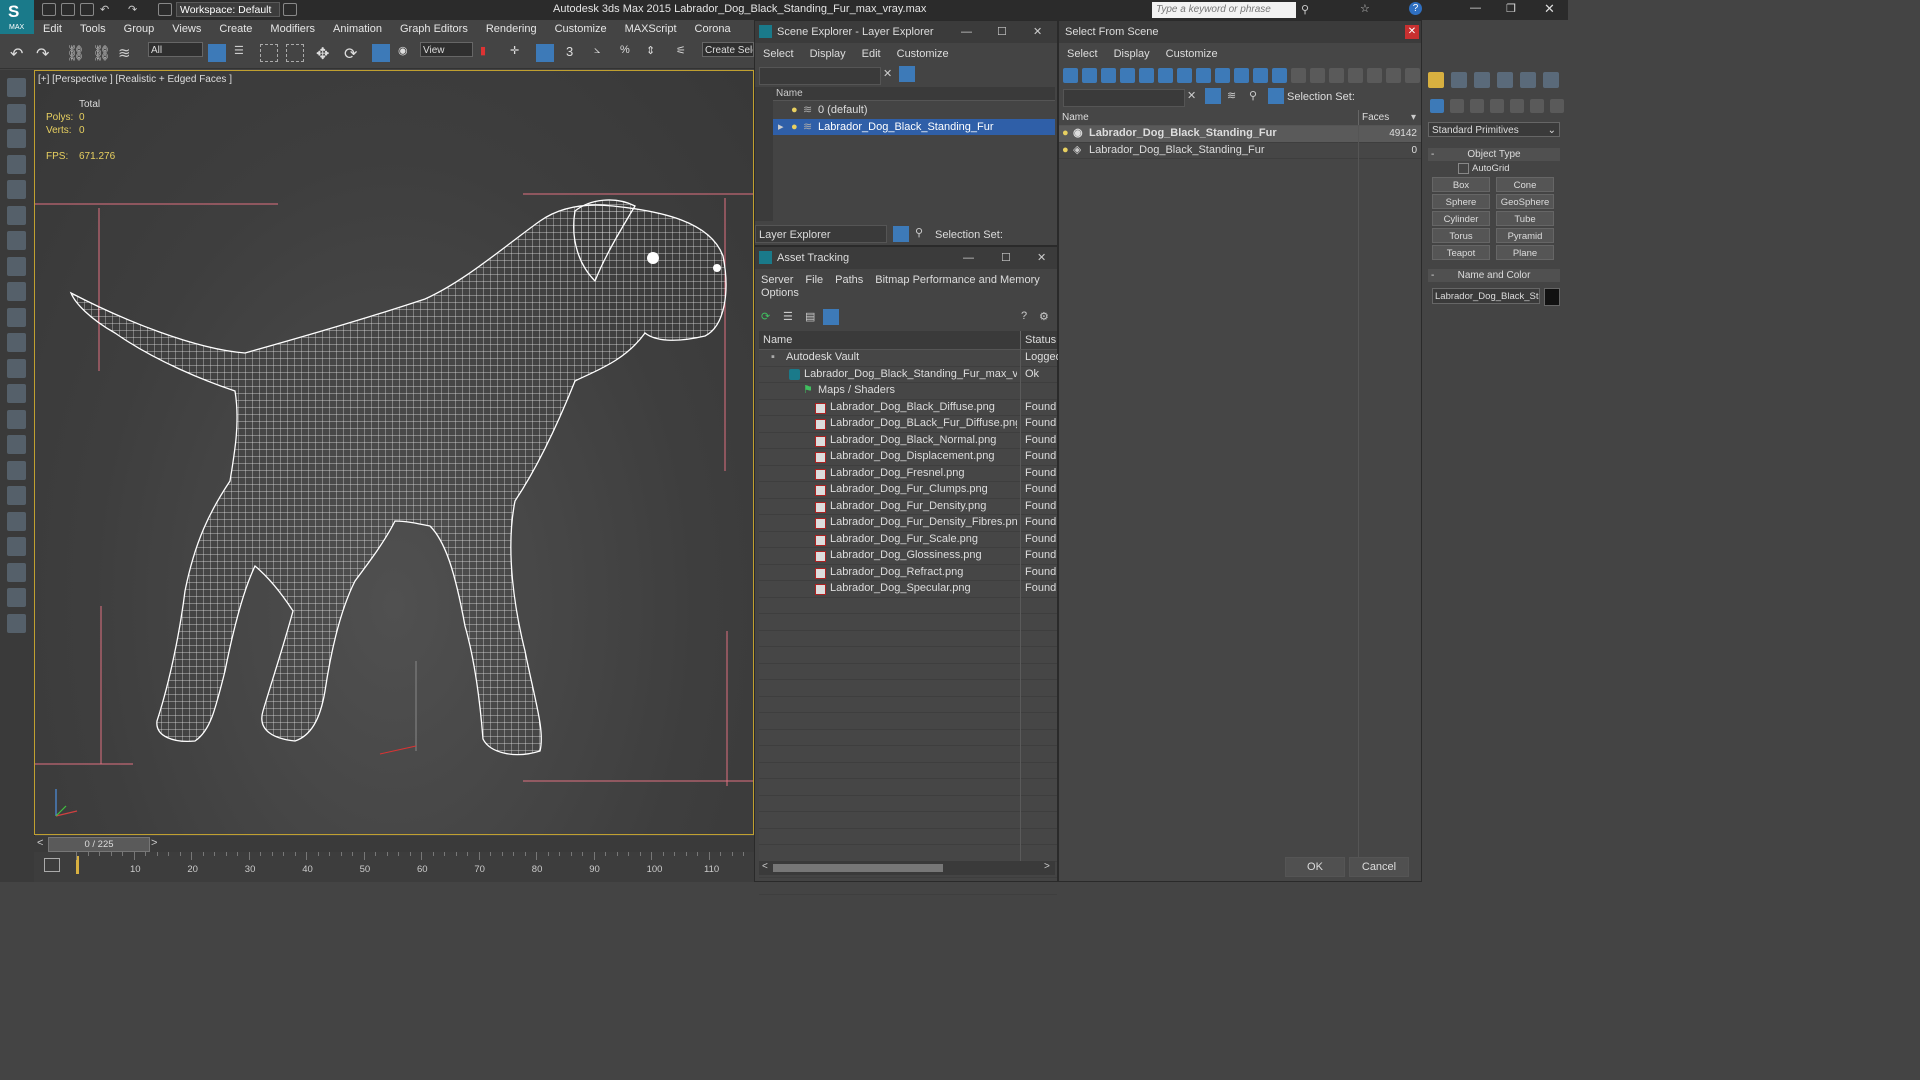 Image resolution: width=1920 pixels, height=1080 pixels. I want to click on object-name-field: Labrador_Dog_Black_Stan, so click(1486, 296).